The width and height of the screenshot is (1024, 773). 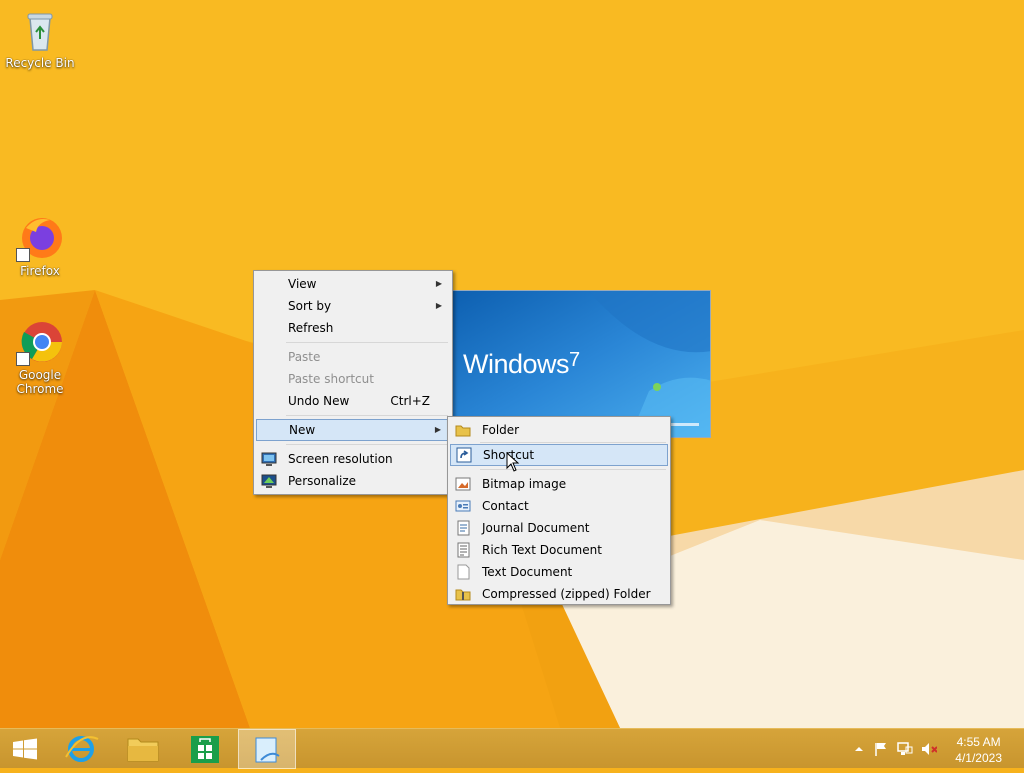 What do you see at coordinates (512, 748) in the screenshot?
I see `taskbar: 4:55 AM 4/1/2023` at bounding box center [512, 748].